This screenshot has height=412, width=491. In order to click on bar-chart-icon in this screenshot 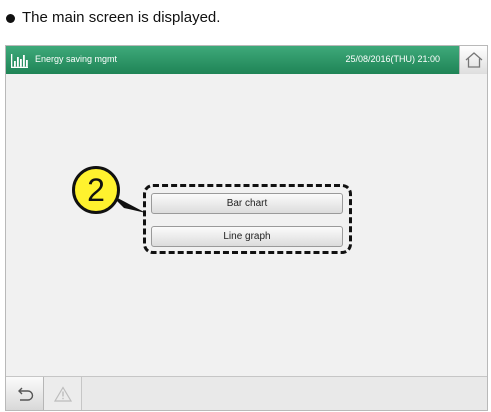, I will do `click(19, 61)`.